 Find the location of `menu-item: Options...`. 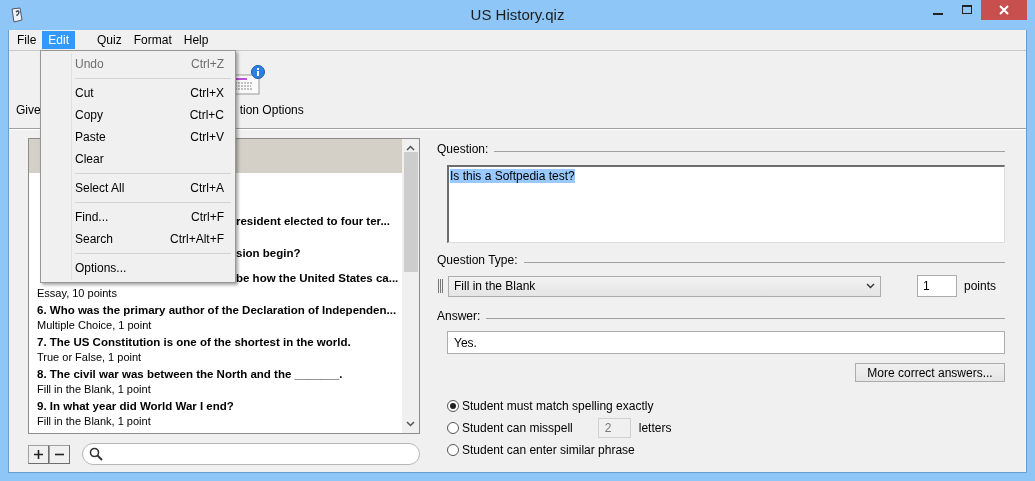

menu-item: Options... is located at coordinates (138, 268).